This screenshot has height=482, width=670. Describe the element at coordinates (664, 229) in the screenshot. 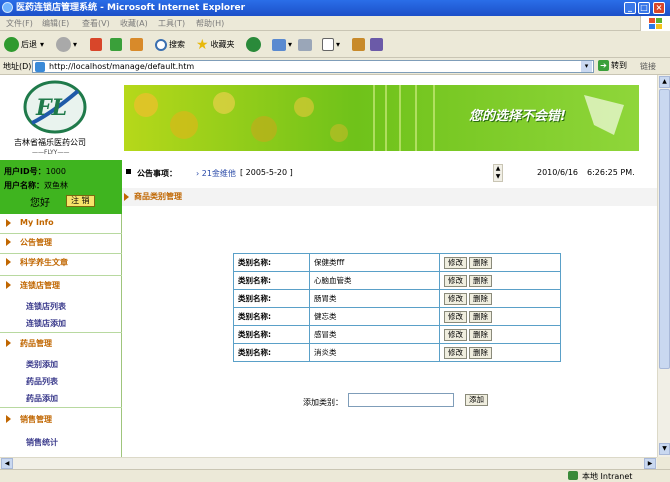

I see `scroll-thumb` at that location.